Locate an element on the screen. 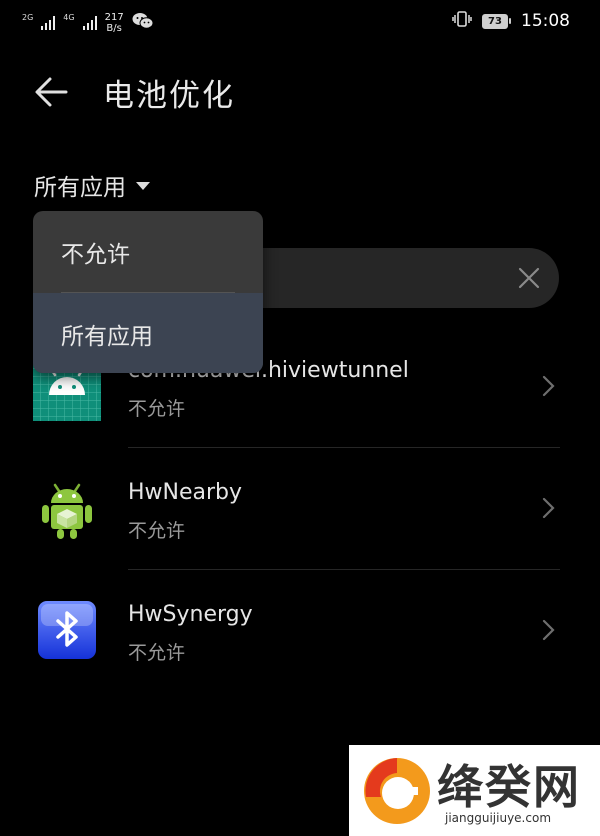  status-bar-left: 2G 4G 217 B/s is located at coordinates (88, 23).